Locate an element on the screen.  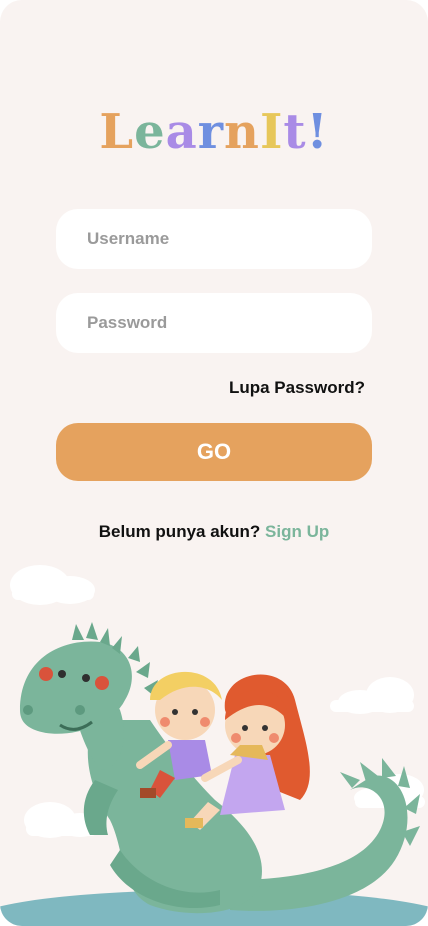
dragon-eye-right is located at coordinates (102, 683).